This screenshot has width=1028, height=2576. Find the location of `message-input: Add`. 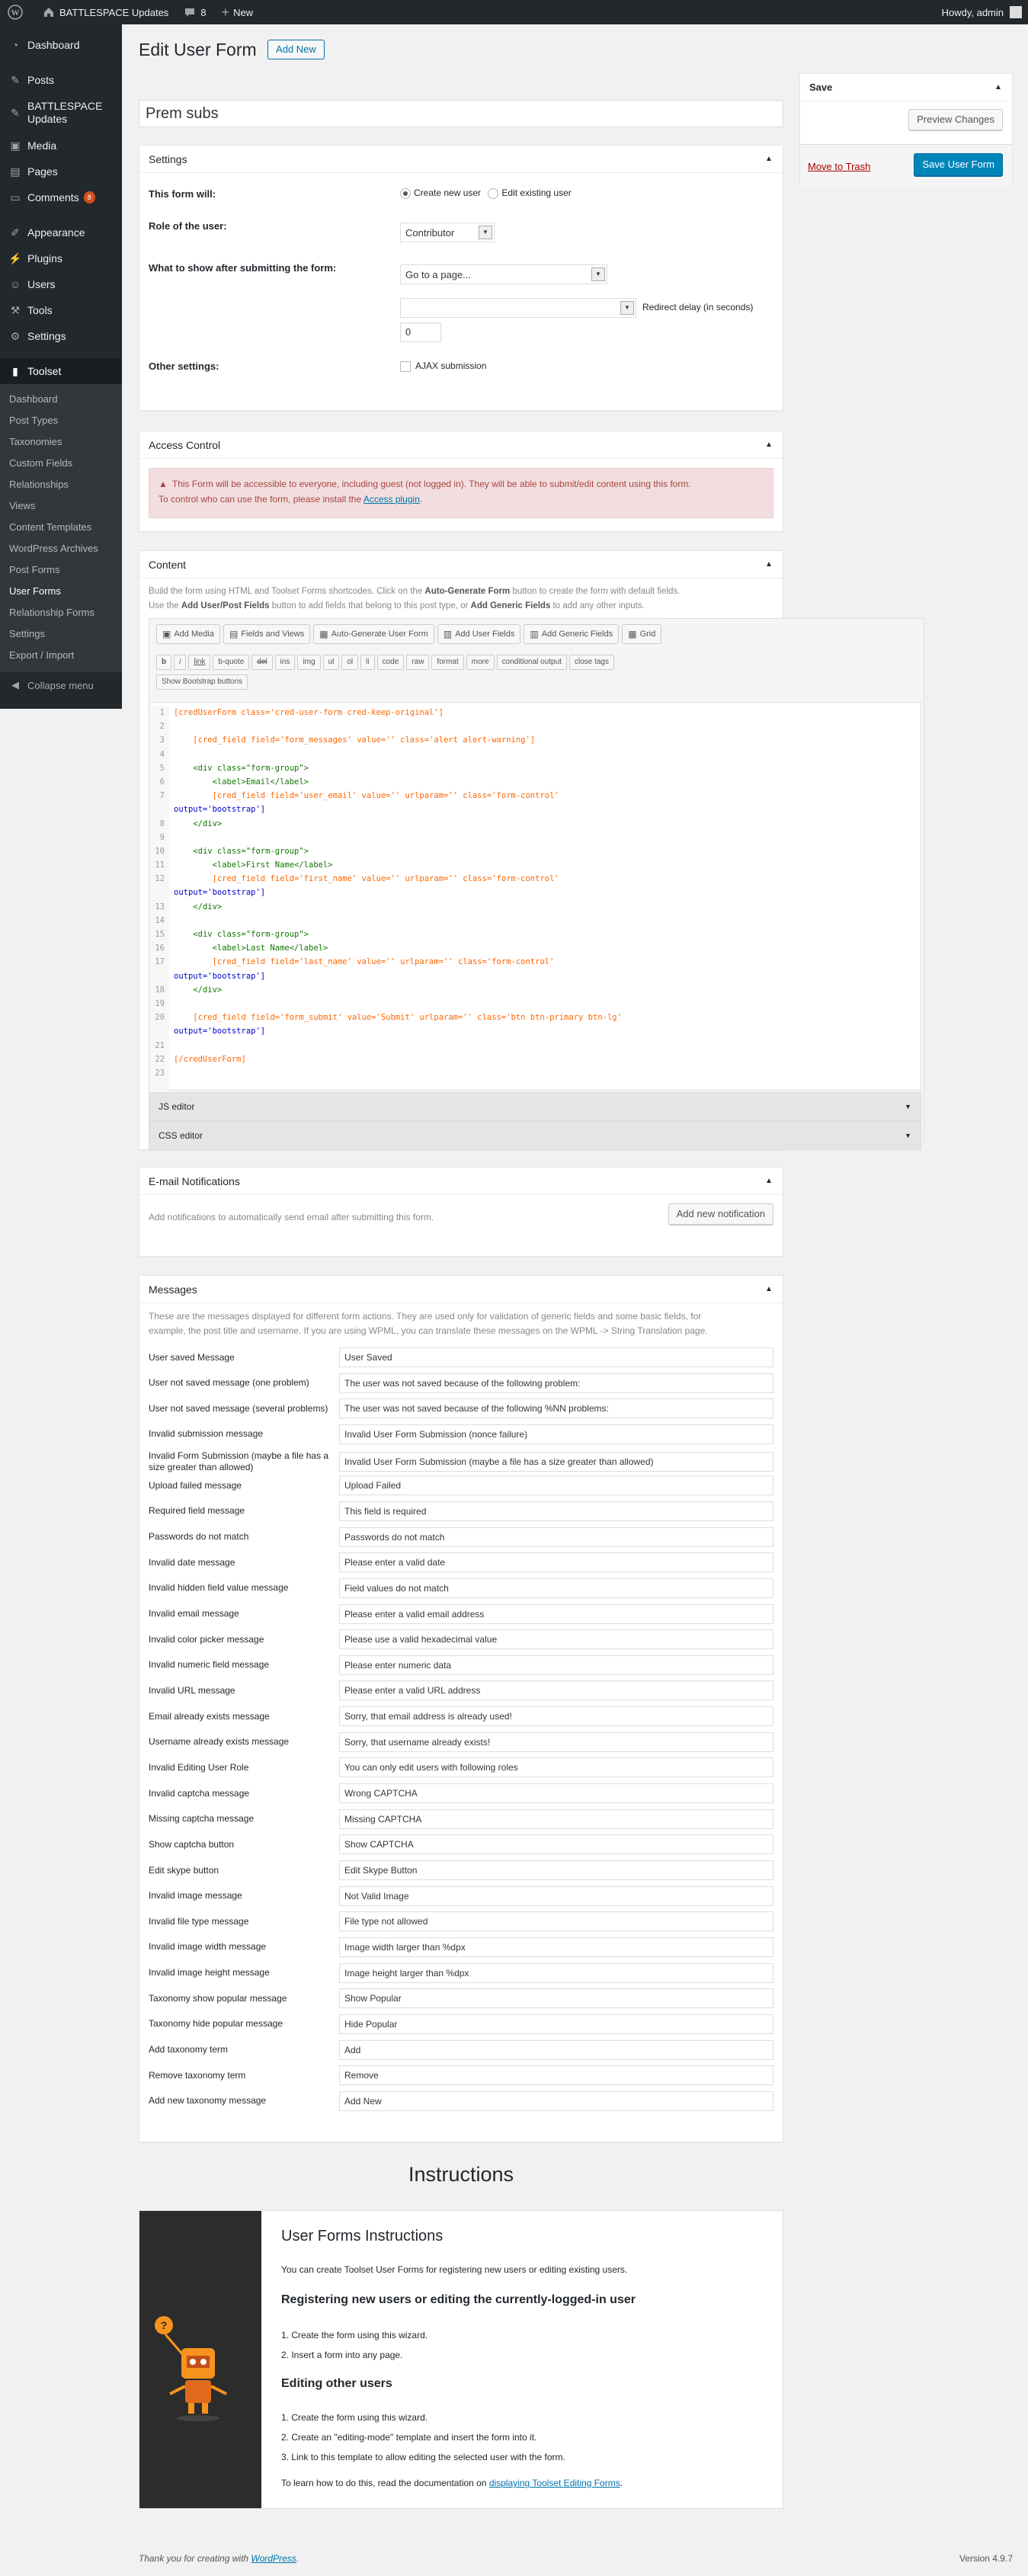

message-input: Add is located at coordinates (556, 2049).